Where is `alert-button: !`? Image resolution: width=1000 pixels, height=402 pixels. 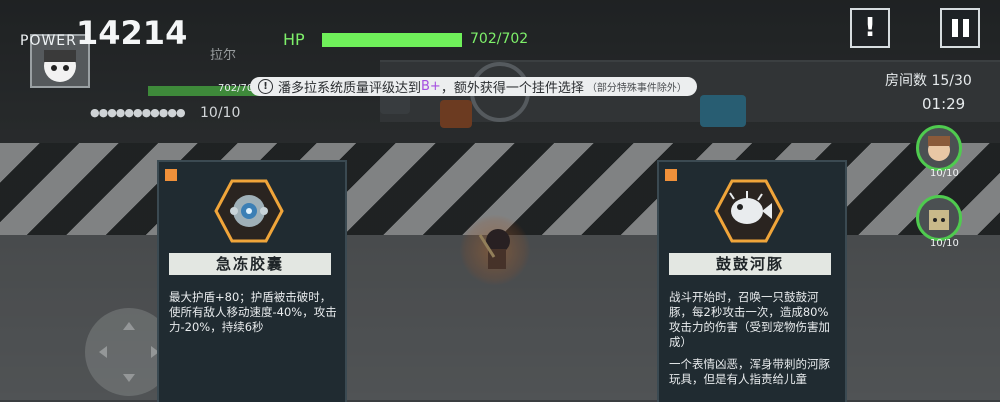
alert-button: ! is located at coordinates (870, 28).